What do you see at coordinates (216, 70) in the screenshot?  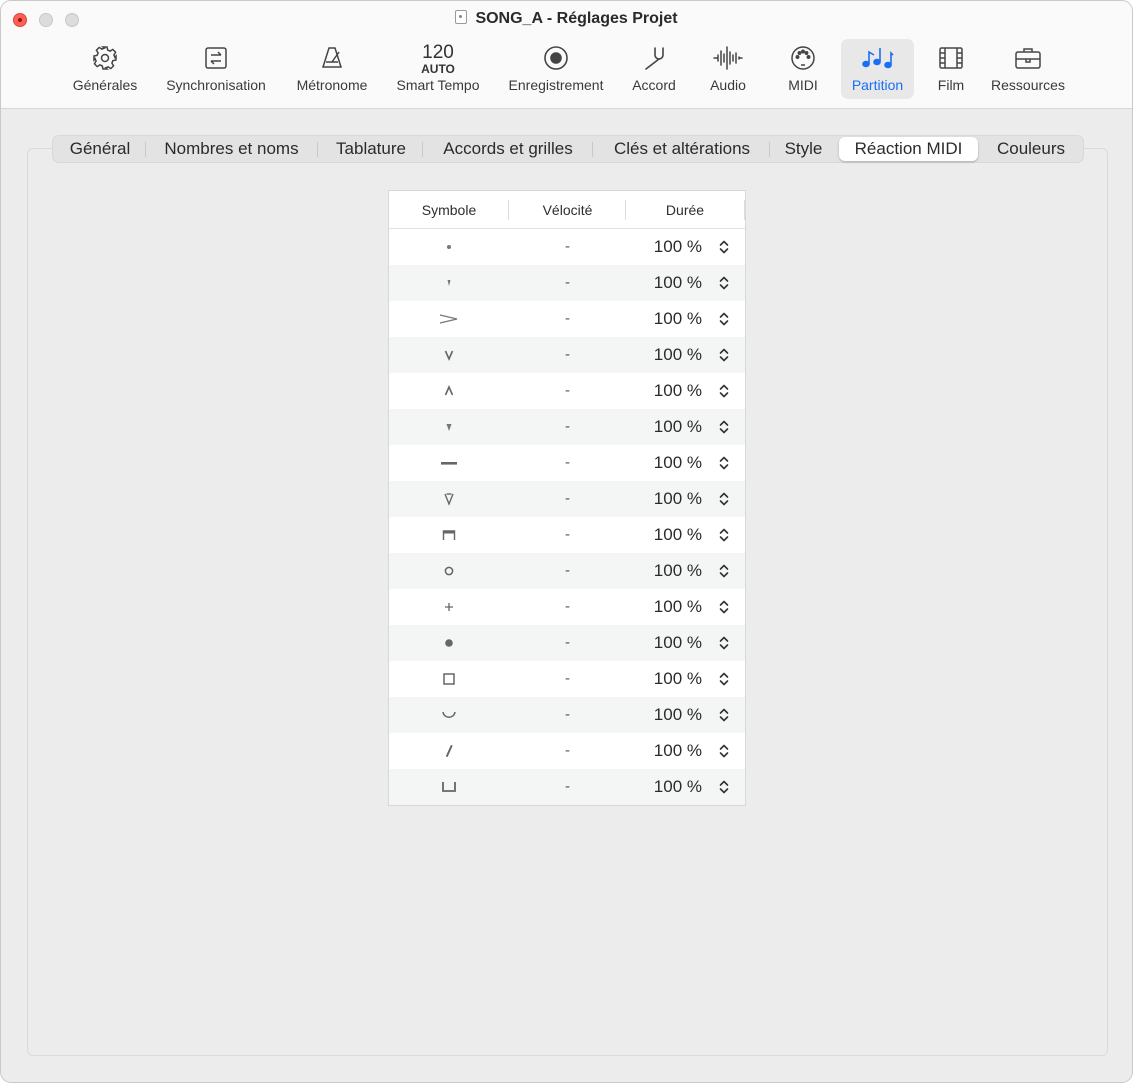 I see `toolbar-synchronisation: Synchronisation` at bounding box center [216, 70].